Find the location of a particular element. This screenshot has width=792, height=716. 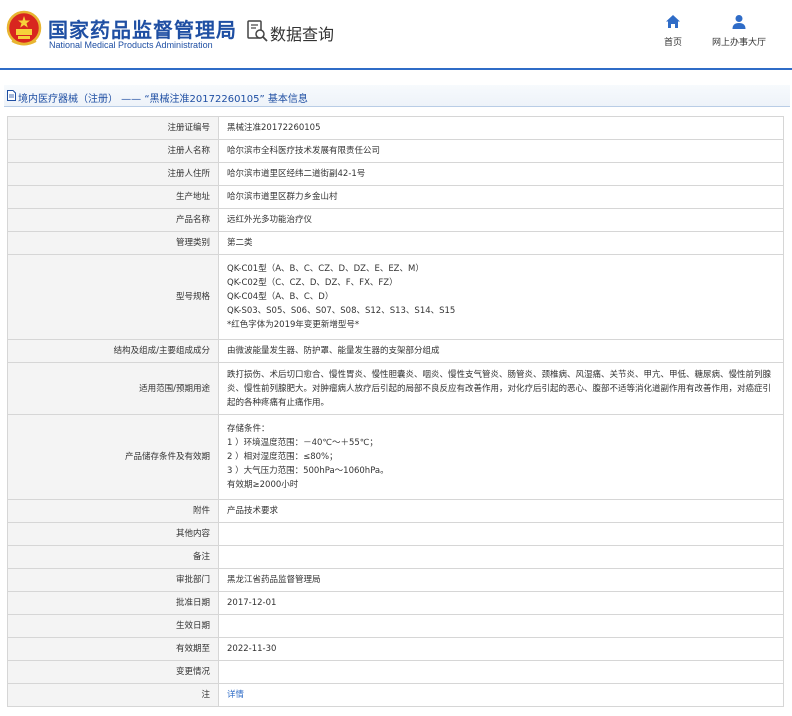

table-row: 生效日期 is located at coordinates (395, 626).